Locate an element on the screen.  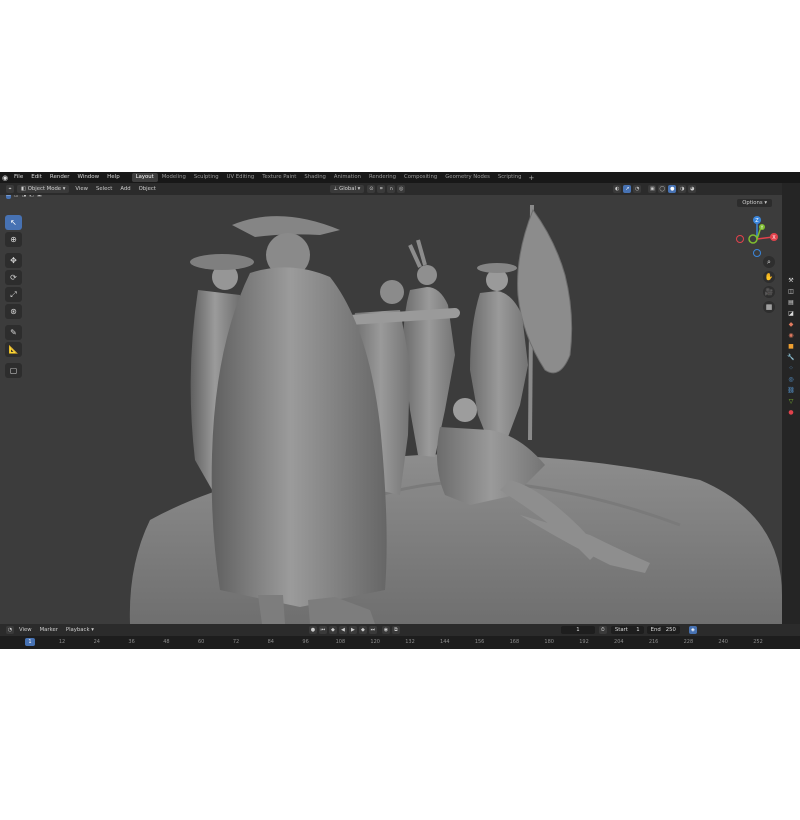
select-new-icon: ▭ is located at coordinates (8, 197).